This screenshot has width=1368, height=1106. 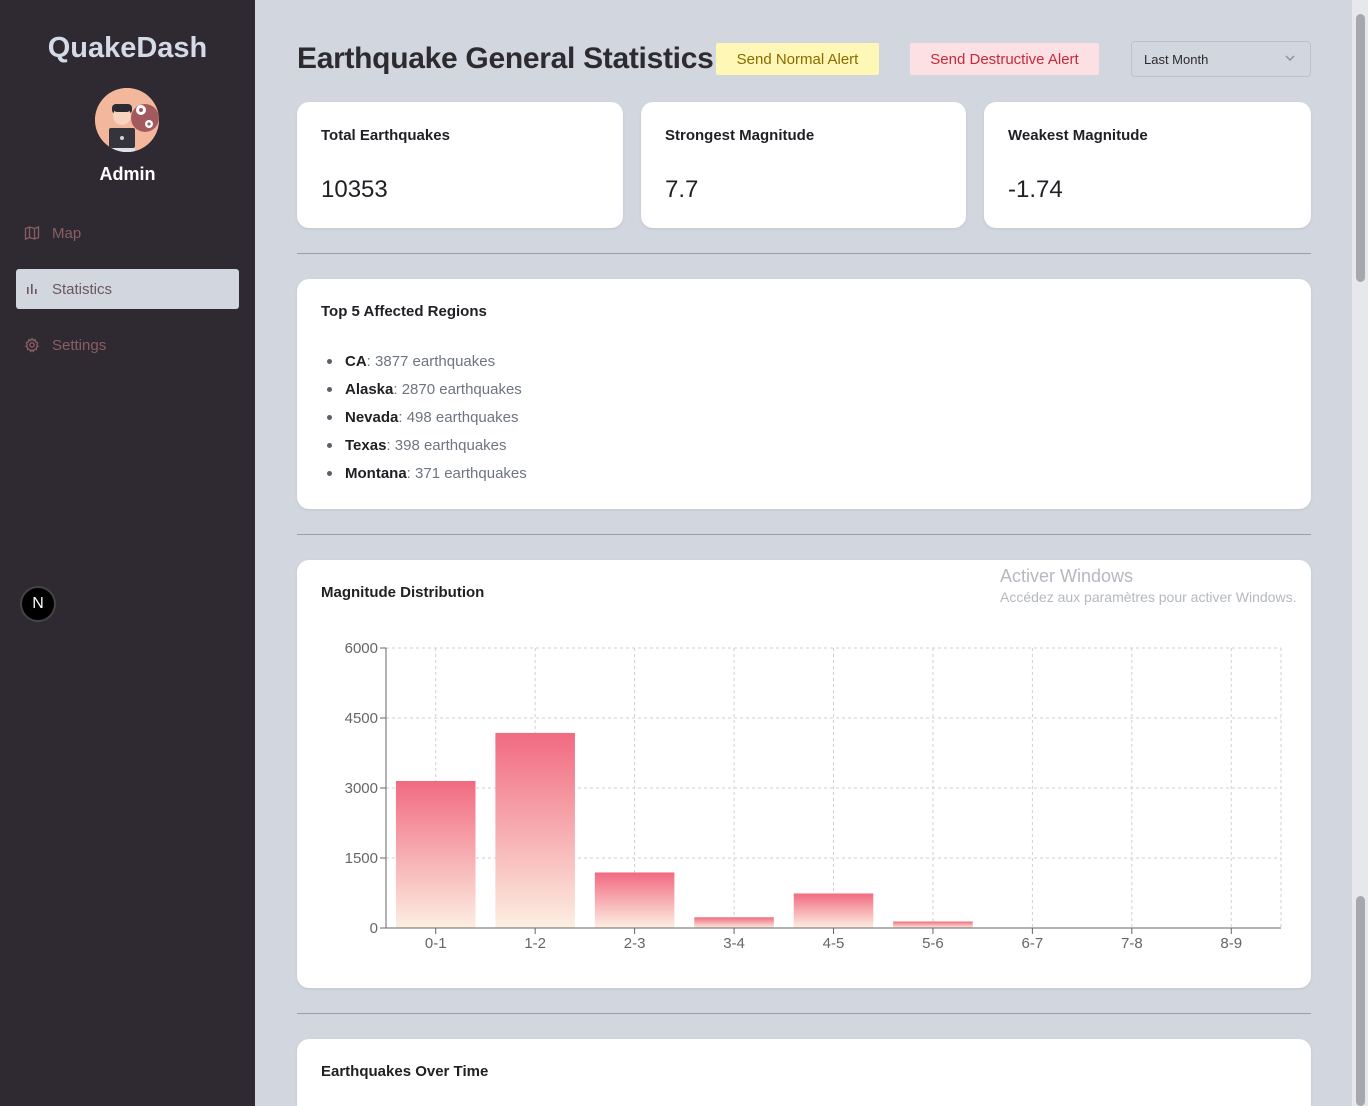 What do you see at coordinates (505, 58) in the screenshot?
I see `page-title: Earthquake General Statistics` at bounding box center [505, 58].